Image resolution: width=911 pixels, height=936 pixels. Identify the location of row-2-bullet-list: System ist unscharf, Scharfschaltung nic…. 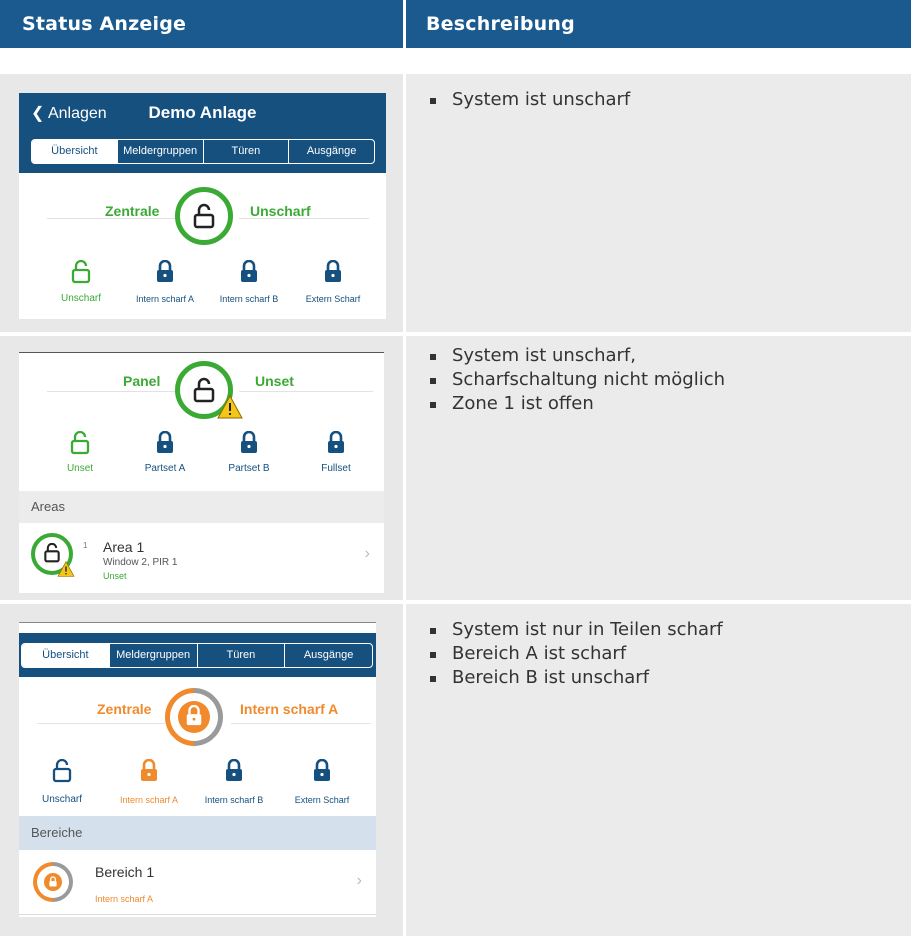
(670, 380).